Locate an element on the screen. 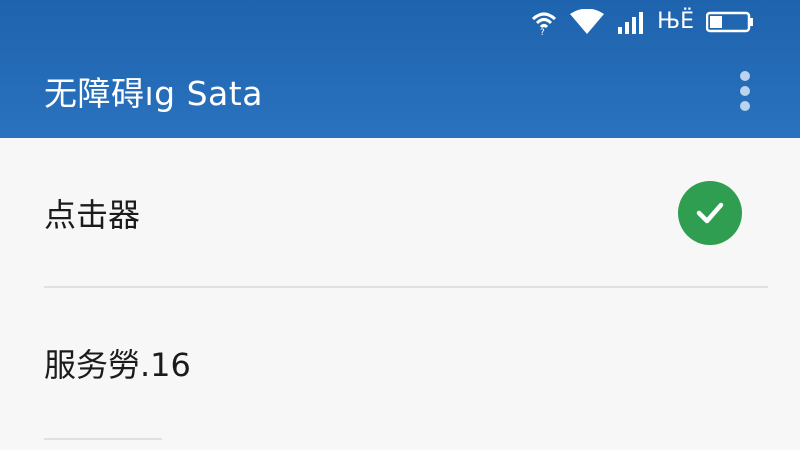 The image size is (800, 450). more-vert-icon is located at coordinates (745, 91).